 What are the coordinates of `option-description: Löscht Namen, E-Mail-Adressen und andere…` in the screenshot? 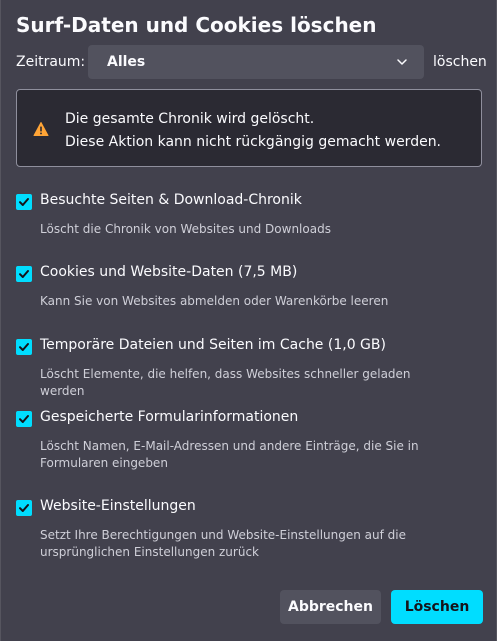 It's located at (229, 454).